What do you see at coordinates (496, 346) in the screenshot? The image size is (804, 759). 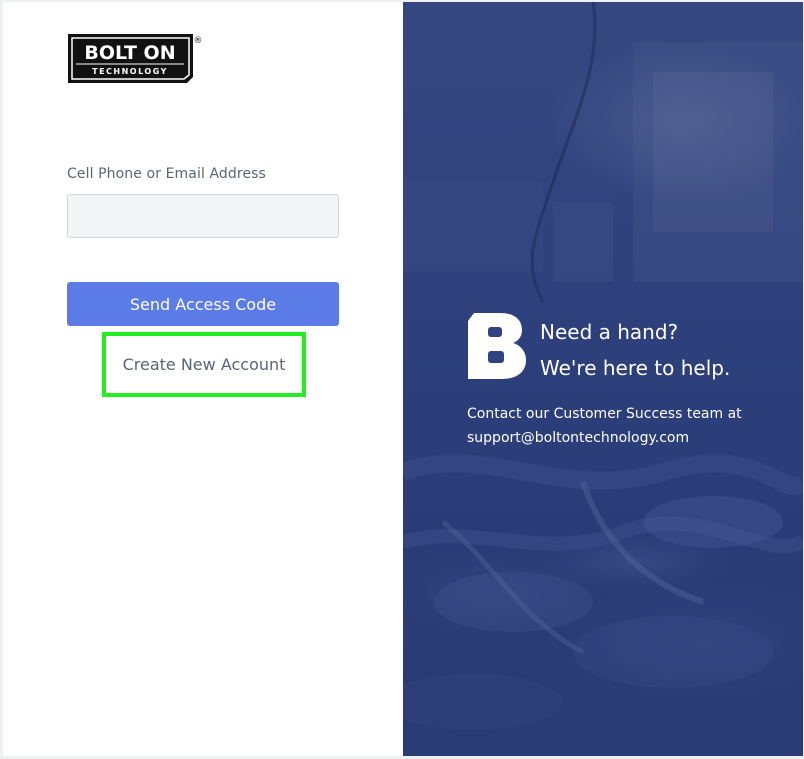 I see `bolt-b-icon` at bounding box center [496, 346].